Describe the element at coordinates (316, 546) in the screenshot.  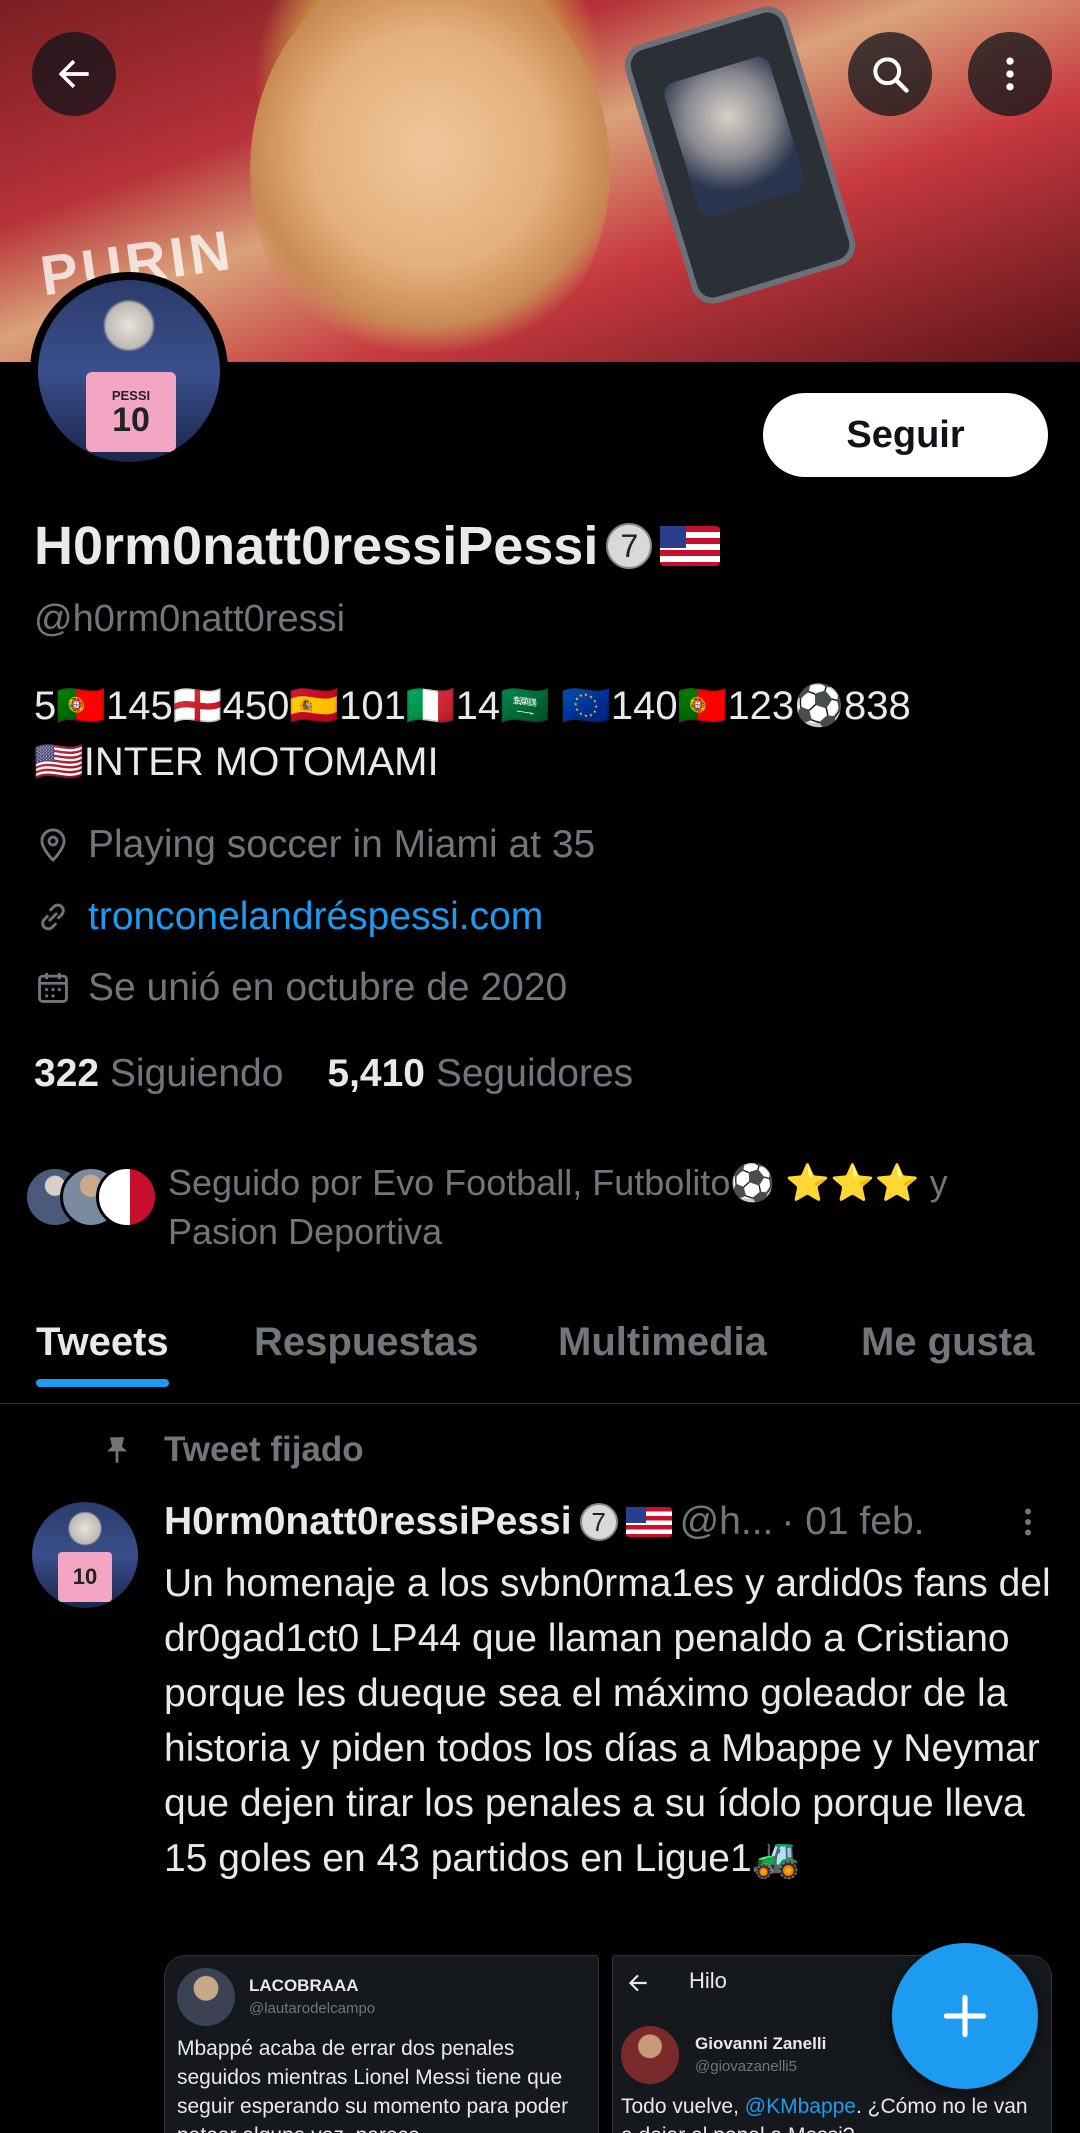
I see `display-name-text: H0rm0natt0ressiPessi` at that location.